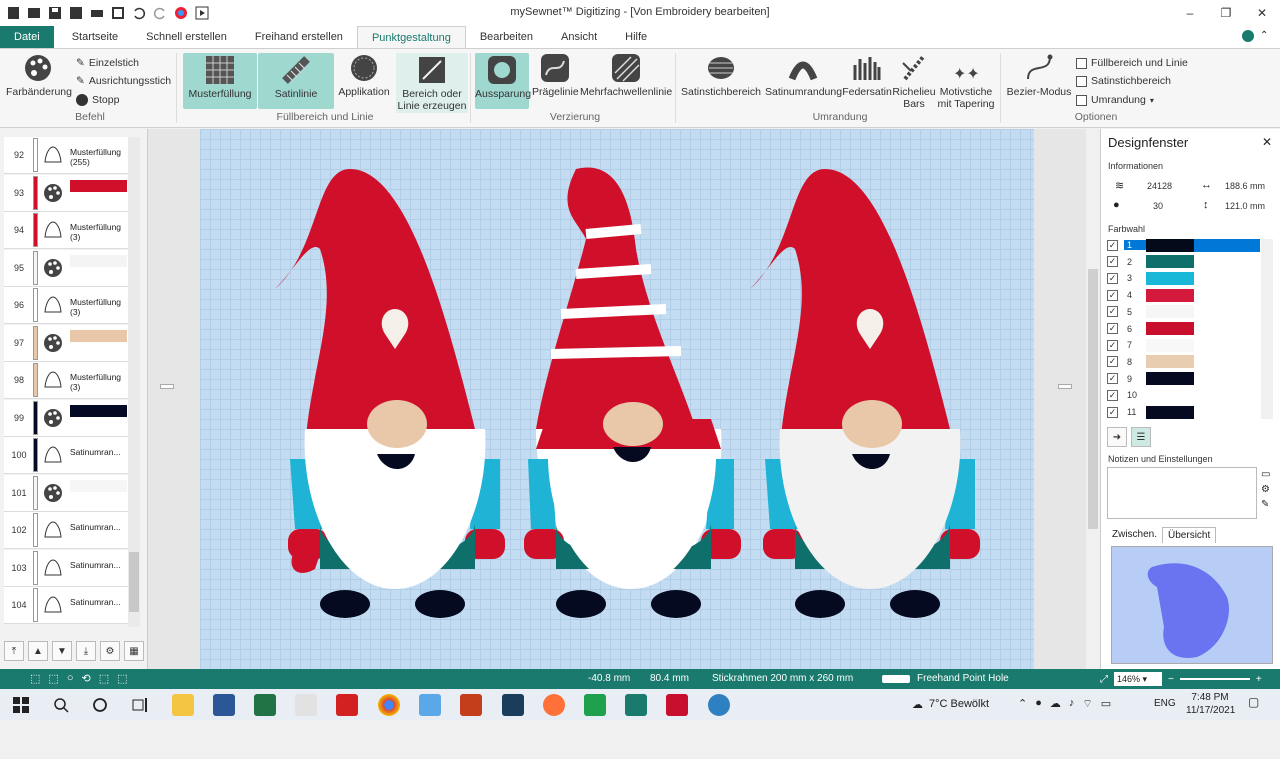  Describe the element at coordinates (220, 81) in the screenshot. I see `musterfuellung-button: Musterfüllung` at that location.